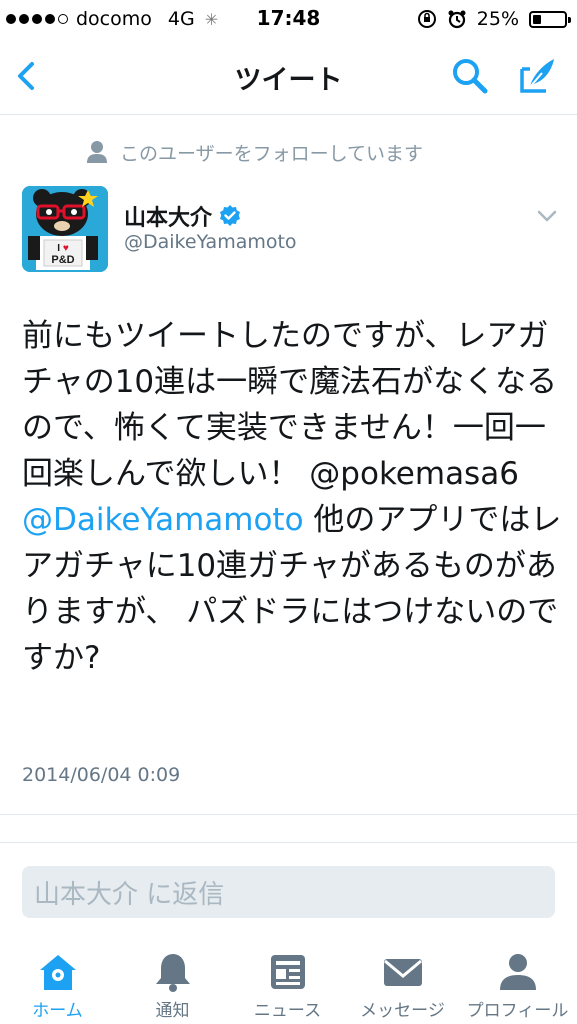 The width and height of the screenshot is (577, 1024). What do you see at coordinates (497, 19) in the screenshot?
I see `battery-percent: 25%` at bounding box center [497, 19].